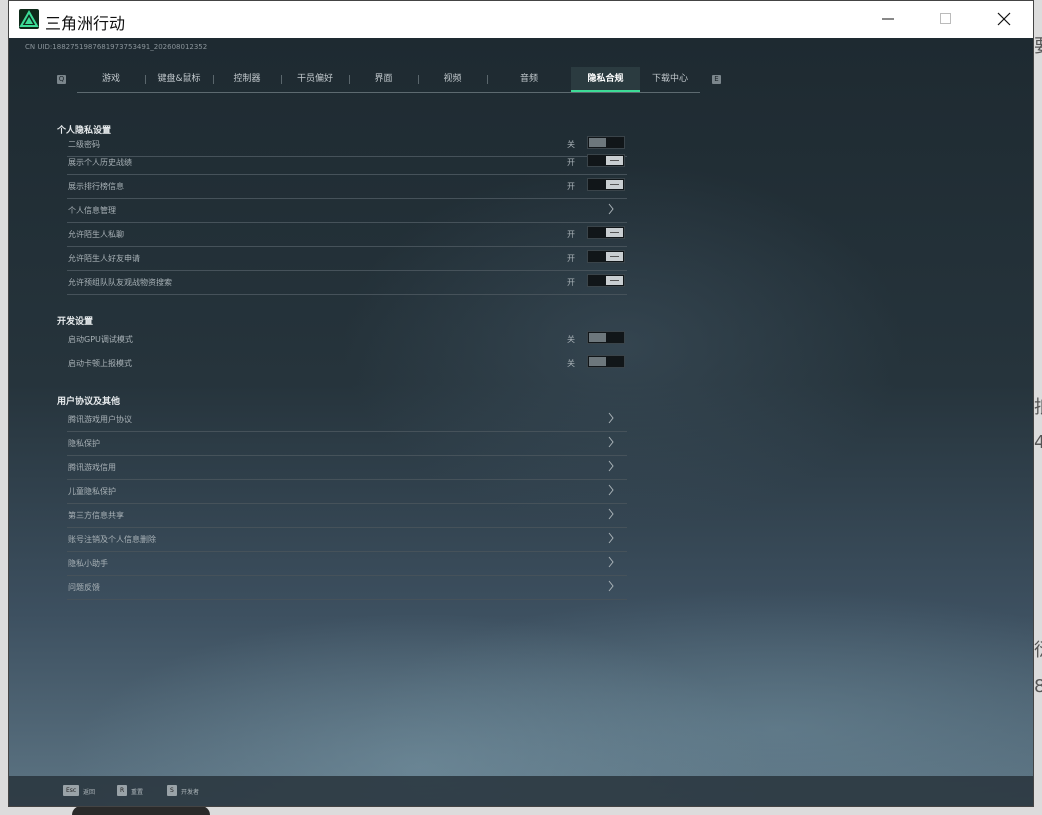 Image resolution: width=1042 pixels, height=815 pixels. What do you see at coordinates (179, 79) in the screenshot?
I see `tab-keyboard-mouse: 键盘&鼠标` at bounding box center [179, 79].